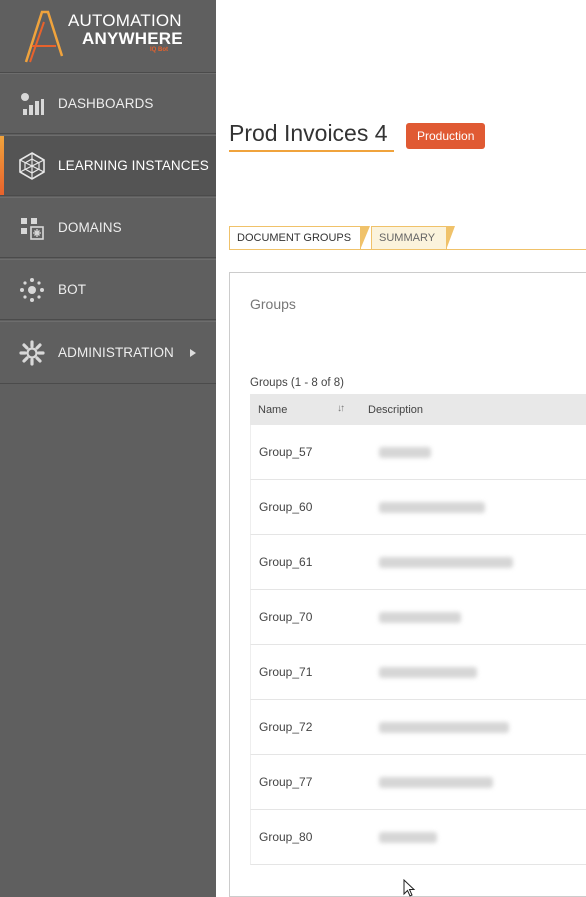 The height and width of the screenshot is (897, 586). I want to click on table-row: Group_77, so click(418, 782).